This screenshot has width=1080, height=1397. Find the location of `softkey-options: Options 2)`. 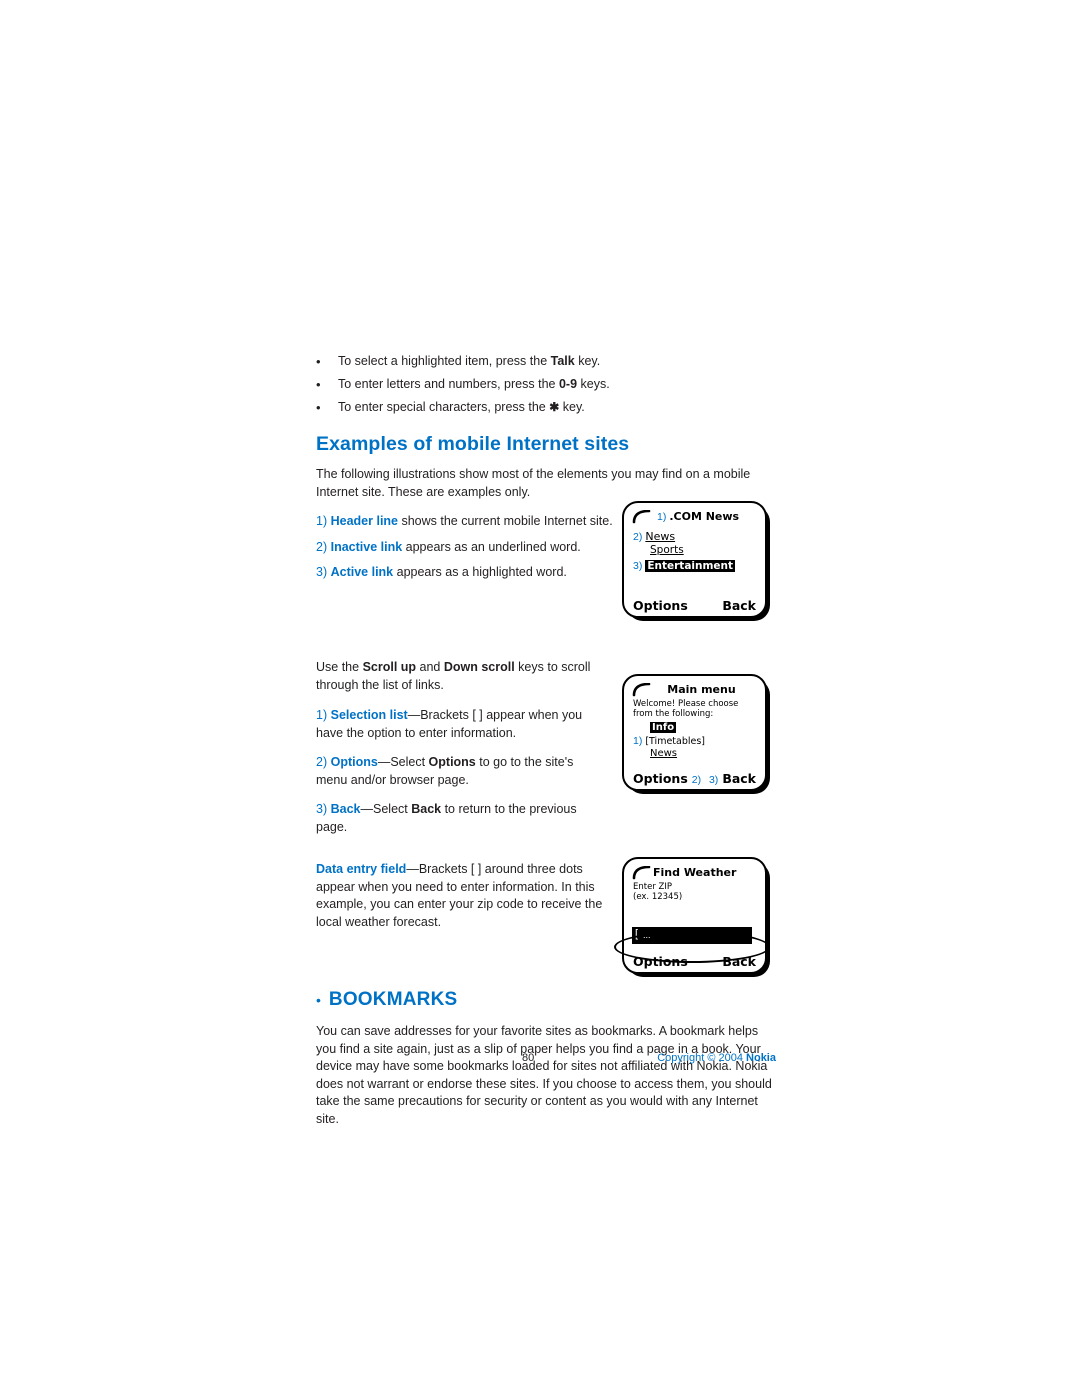

softkey-options: Options 2) is located at coordinates (668, 778).